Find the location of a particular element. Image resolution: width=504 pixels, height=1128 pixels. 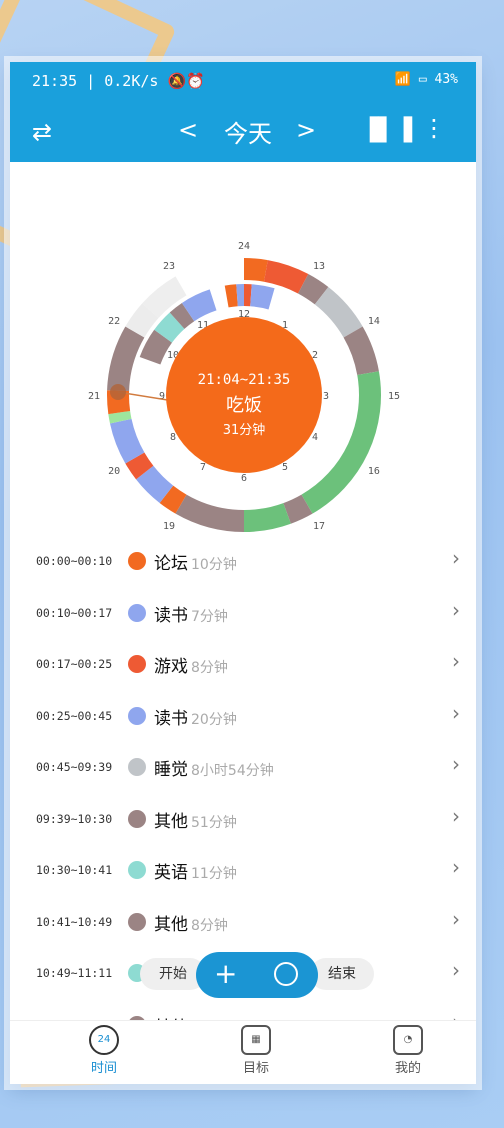

activity-name: 其他 51分钟 is located at coordinates (195, 821).